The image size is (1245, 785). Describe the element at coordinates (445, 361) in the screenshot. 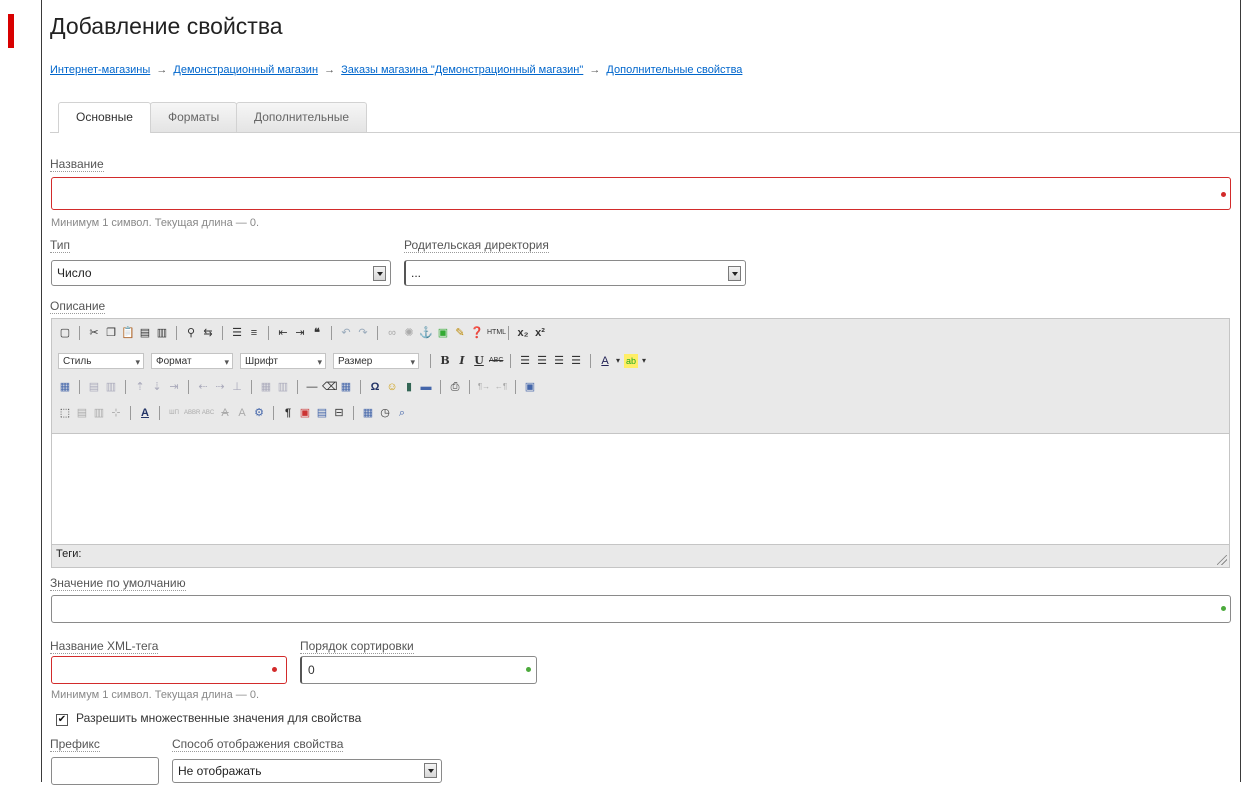

I see `bold-icon: B` at that location.